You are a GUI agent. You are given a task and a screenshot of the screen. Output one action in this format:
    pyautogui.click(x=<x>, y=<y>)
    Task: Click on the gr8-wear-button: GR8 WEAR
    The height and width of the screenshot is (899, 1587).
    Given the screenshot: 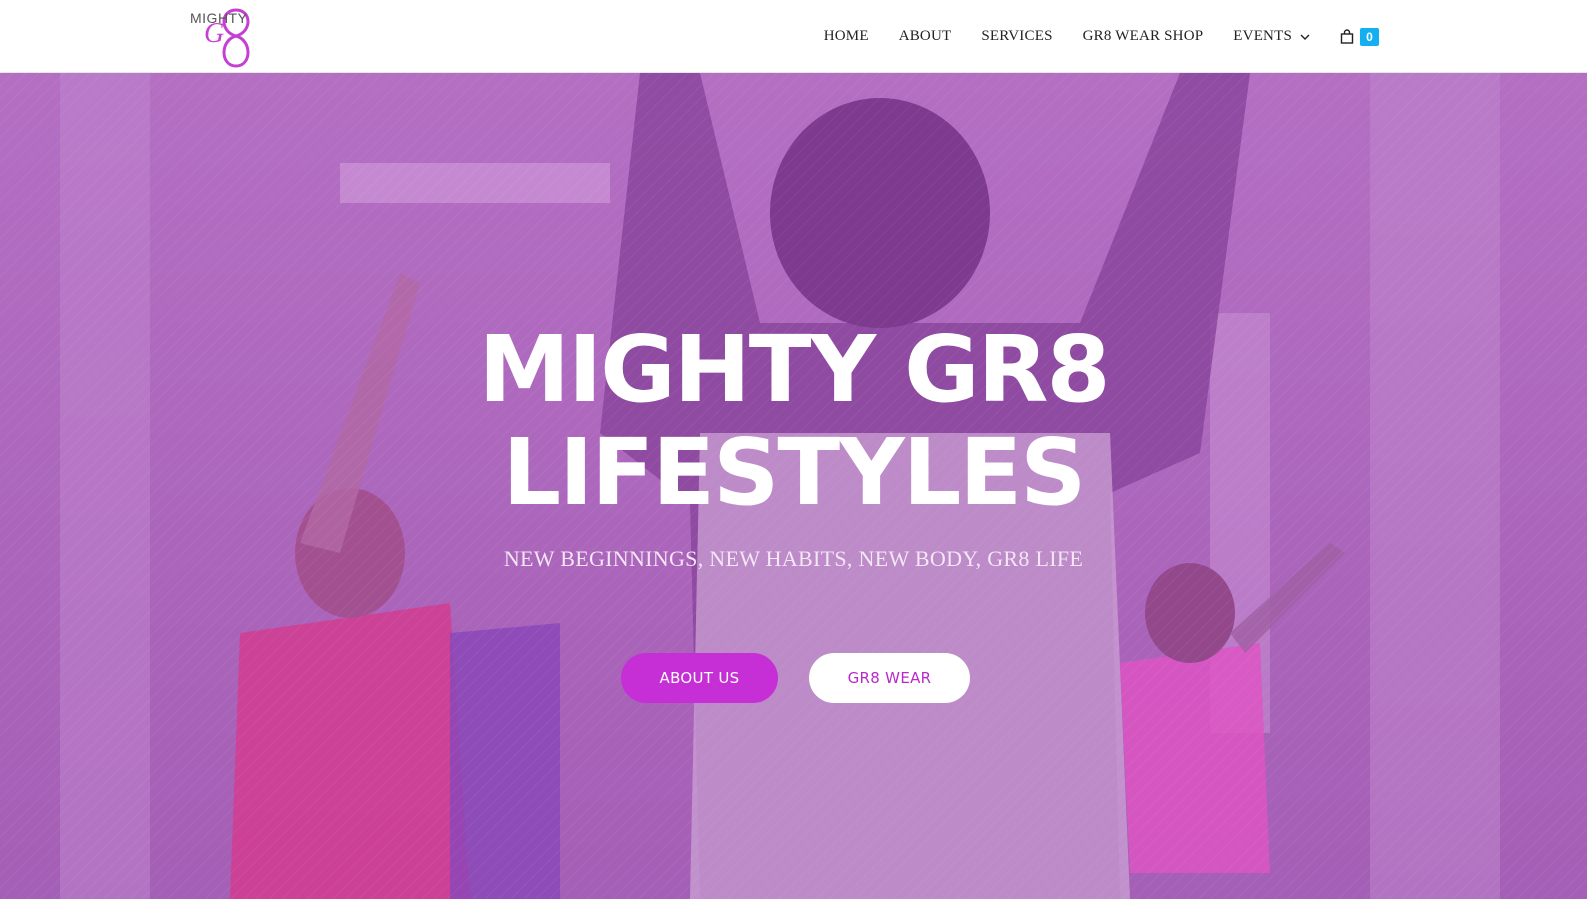 What is the action you would take?
    pyautogui.click(x=889, y=678)
    